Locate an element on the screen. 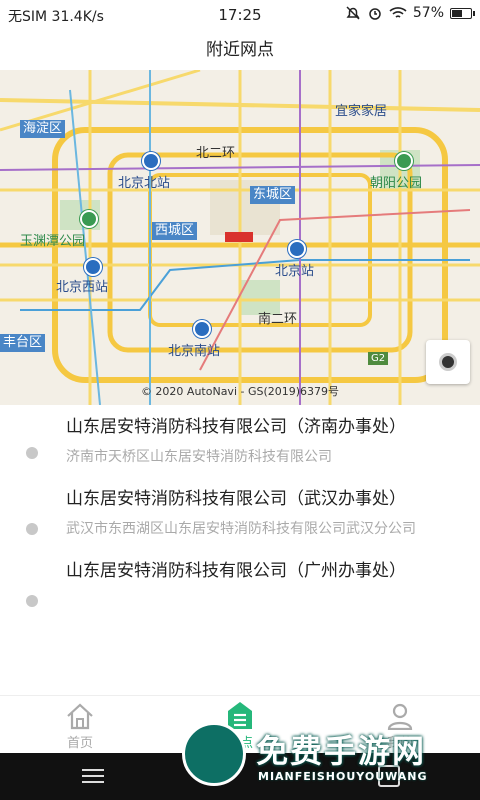  menu-icon is located at coordinates (93, 778).